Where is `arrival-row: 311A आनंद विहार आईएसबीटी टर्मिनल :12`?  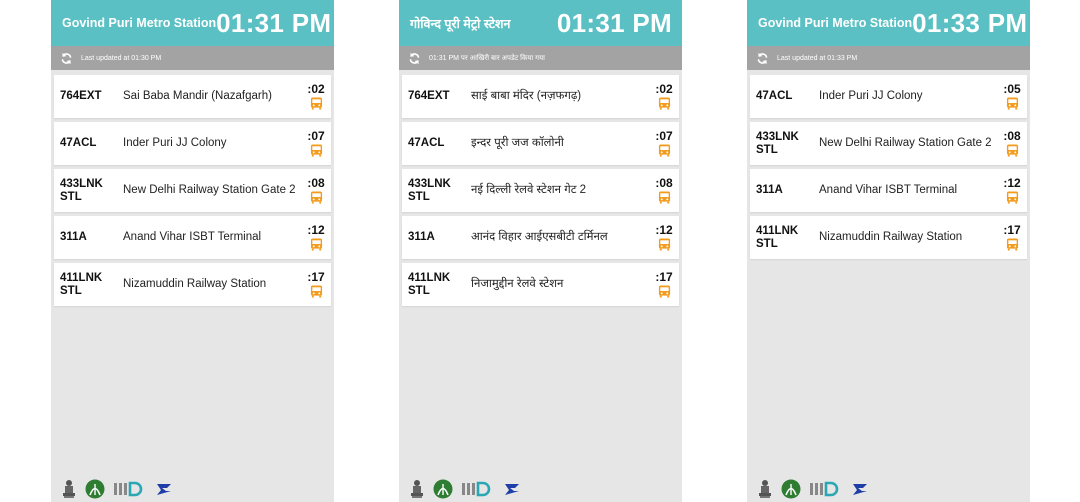
arrival-row: 311A आनंद विहार आईएसबीटी टर्मिनल :12 is located at coordinates (540, 237).